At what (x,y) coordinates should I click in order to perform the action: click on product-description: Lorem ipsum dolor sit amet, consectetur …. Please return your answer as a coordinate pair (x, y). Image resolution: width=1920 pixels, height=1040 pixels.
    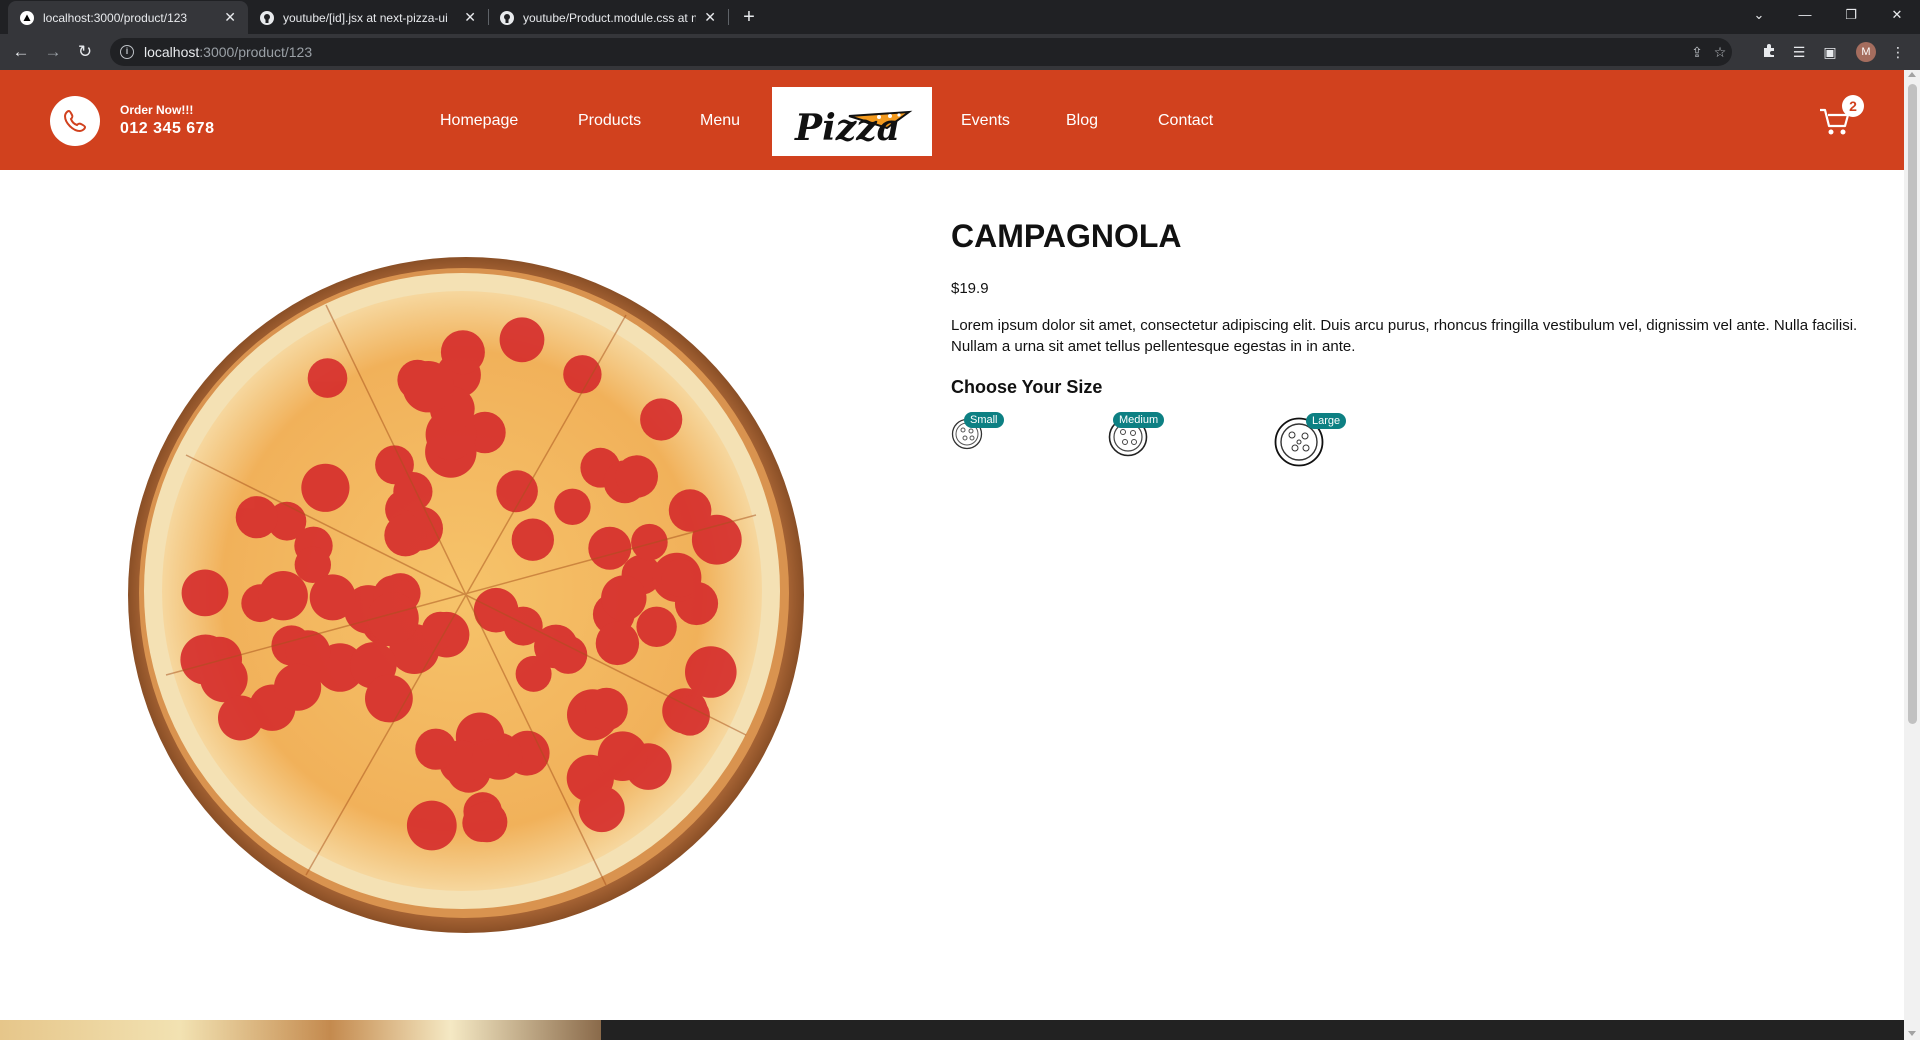
    Looking at the image, I should click on (1404, 336).